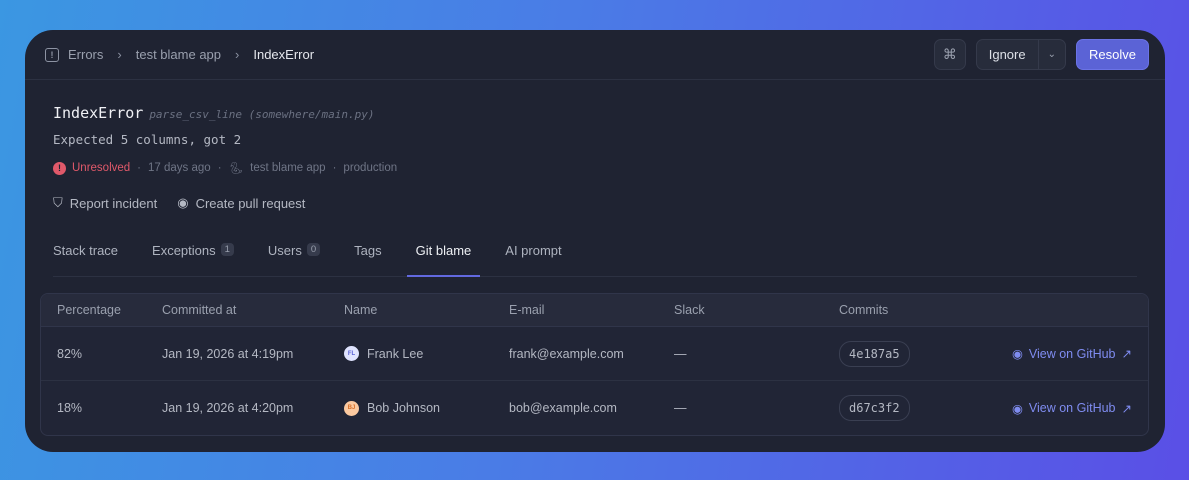 This screenshot has width=1189, height=480. Describe the element at coordinates (370, 168) in the screenshot. I see `environment: production` at that location.